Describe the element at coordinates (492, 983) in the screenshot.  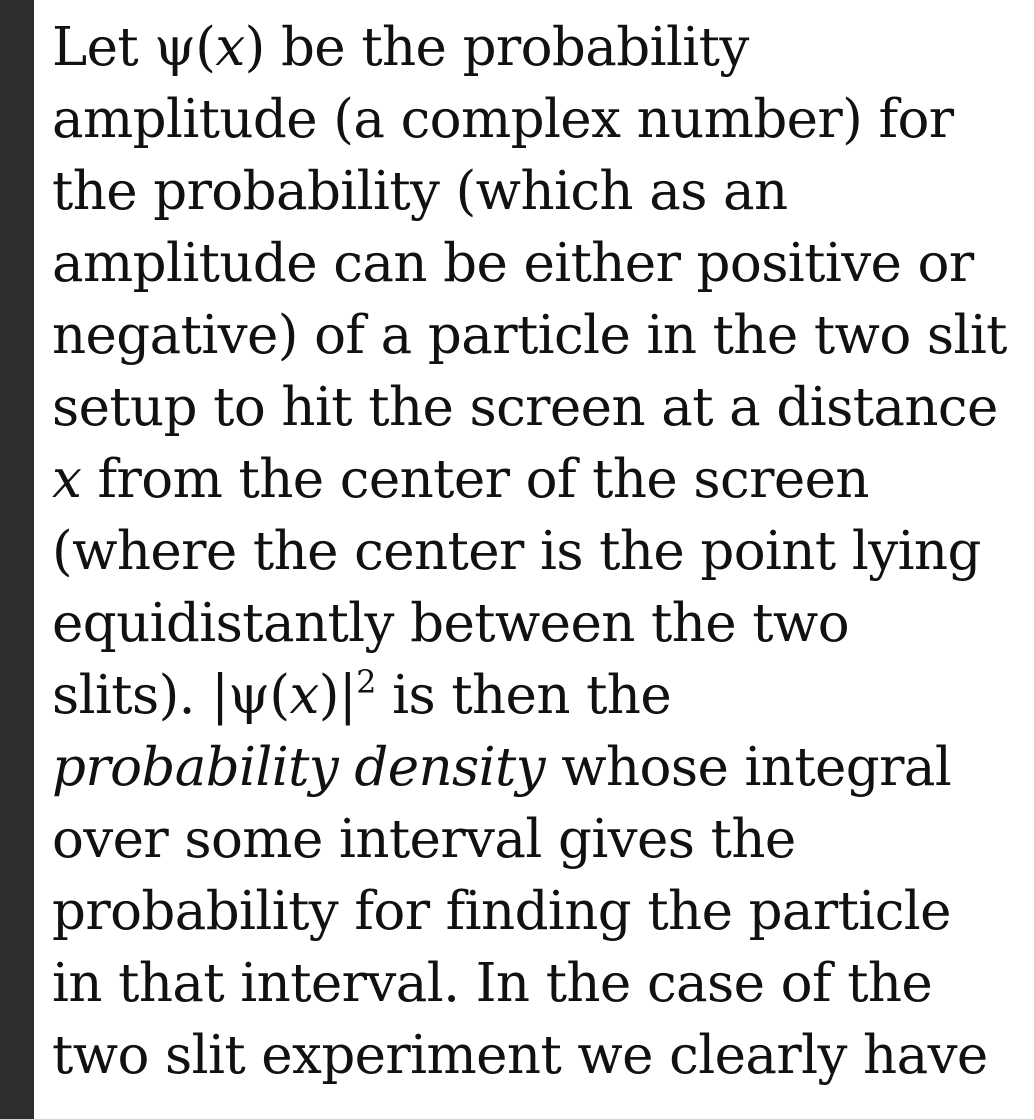
I see `text-line: in that interval. In the case of the` at that location.